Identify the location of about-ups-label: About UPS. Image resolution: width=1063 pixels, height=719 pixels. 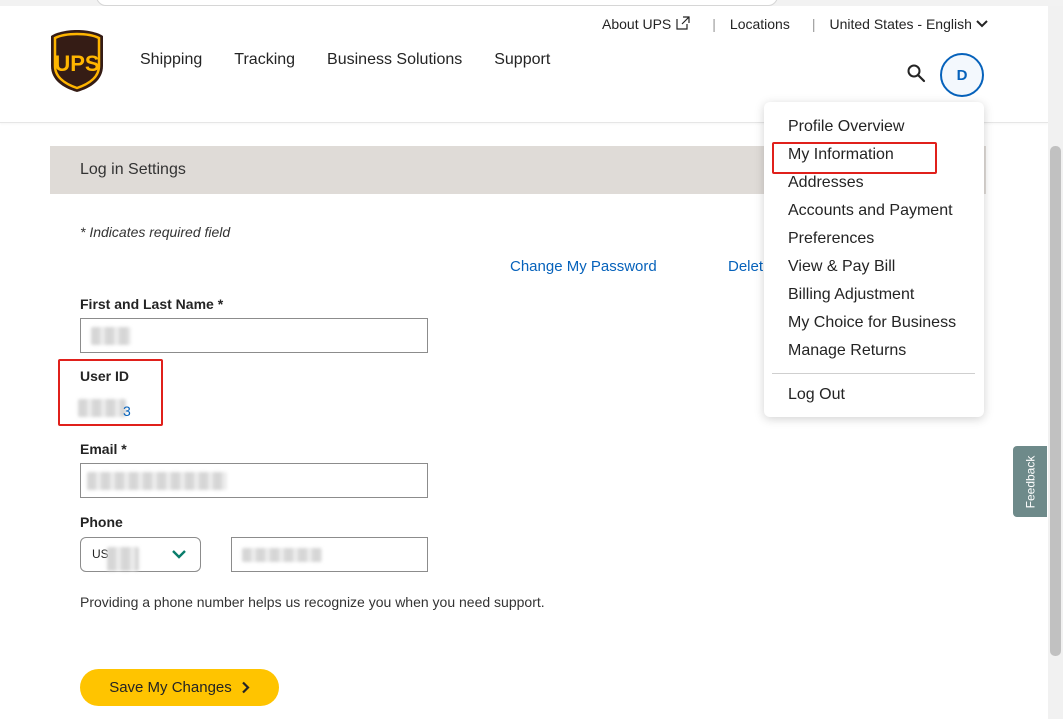
(637, 24).